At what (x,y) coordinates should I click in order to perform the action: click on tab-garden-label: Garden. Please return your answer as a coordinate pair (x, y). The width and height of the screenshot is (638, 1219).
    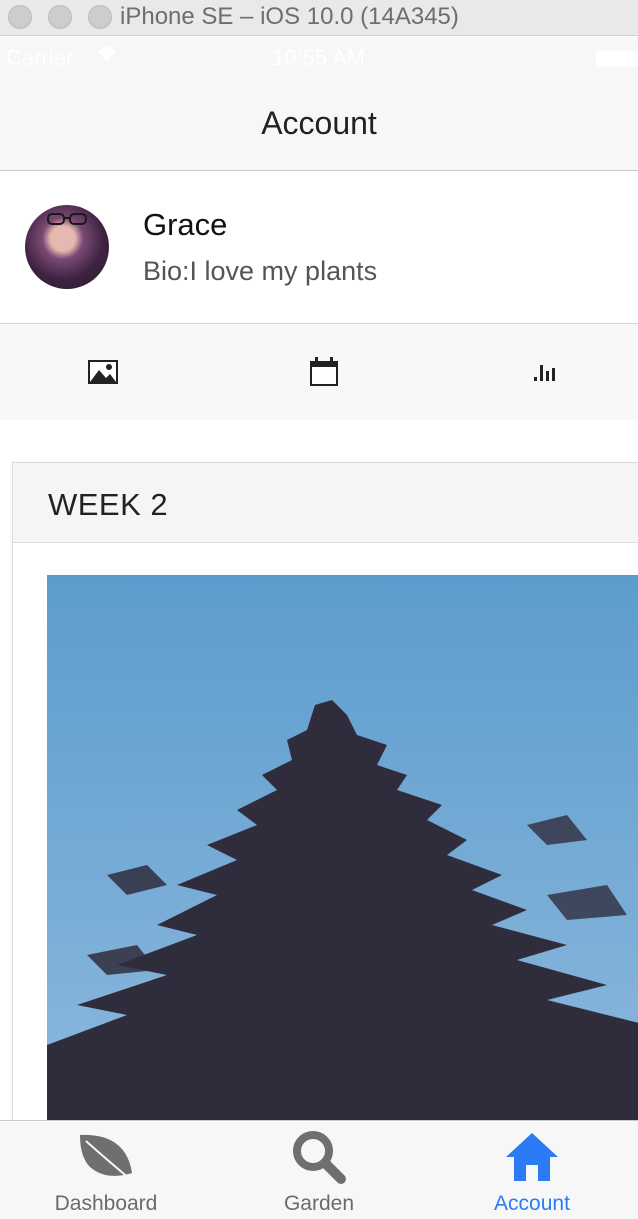
    Looking at the image, I should click on (319, 1203).